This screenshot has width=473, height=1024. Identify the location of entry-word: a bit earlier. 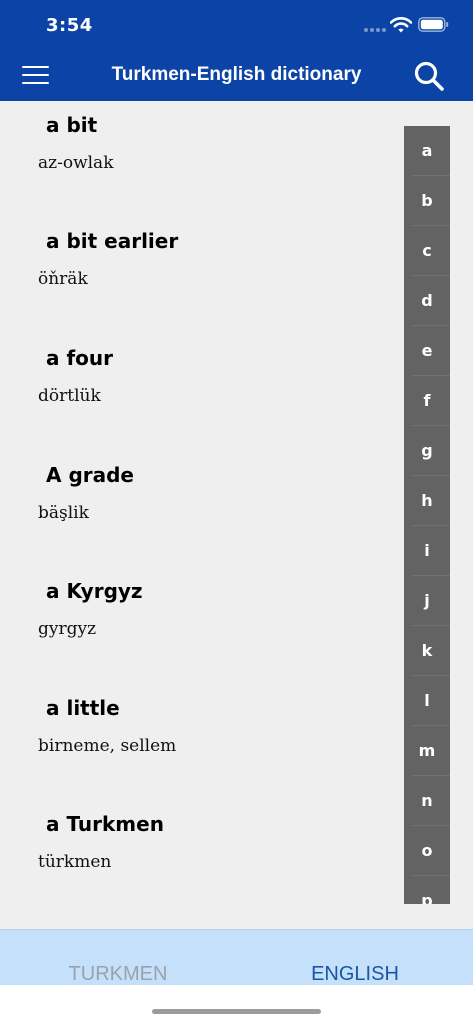
(112, 241).